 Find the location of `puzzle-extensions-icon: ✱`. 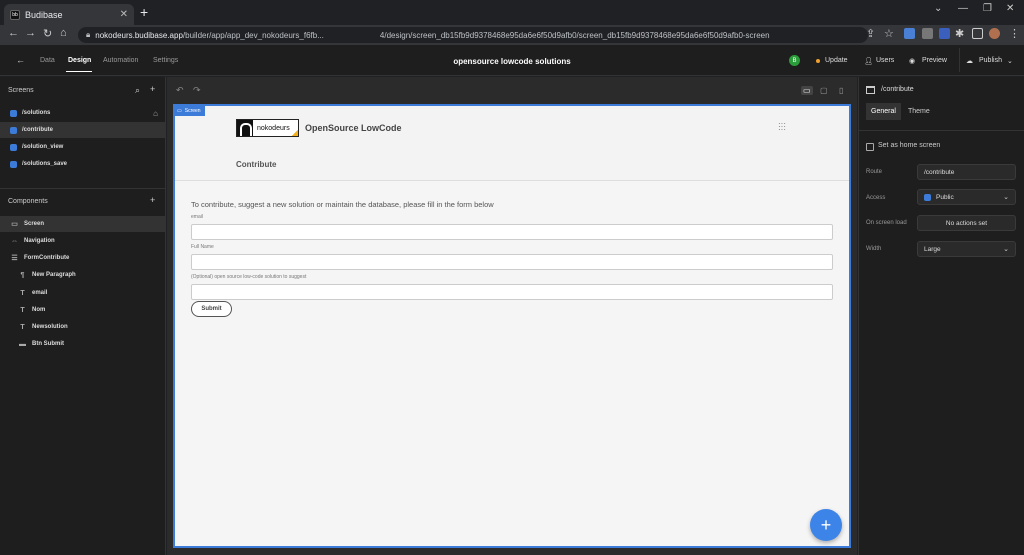

puzzle-extensions-icon: ✱ is located at coordinates (959, 33).